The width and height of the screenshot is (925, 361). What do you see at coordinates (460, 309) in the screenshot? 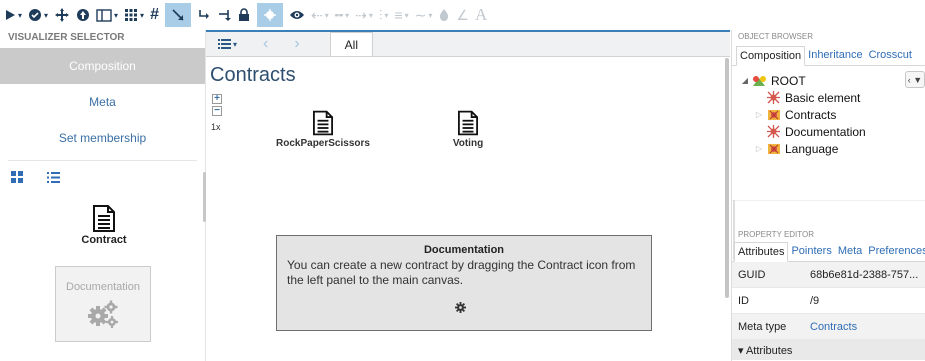
I see `gear-icon` at bounding box center [460, 309].